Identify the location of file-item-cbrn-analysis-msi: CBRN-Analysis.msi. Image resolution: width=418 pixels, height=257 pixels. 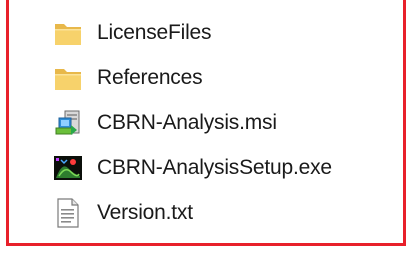
(223, 122).